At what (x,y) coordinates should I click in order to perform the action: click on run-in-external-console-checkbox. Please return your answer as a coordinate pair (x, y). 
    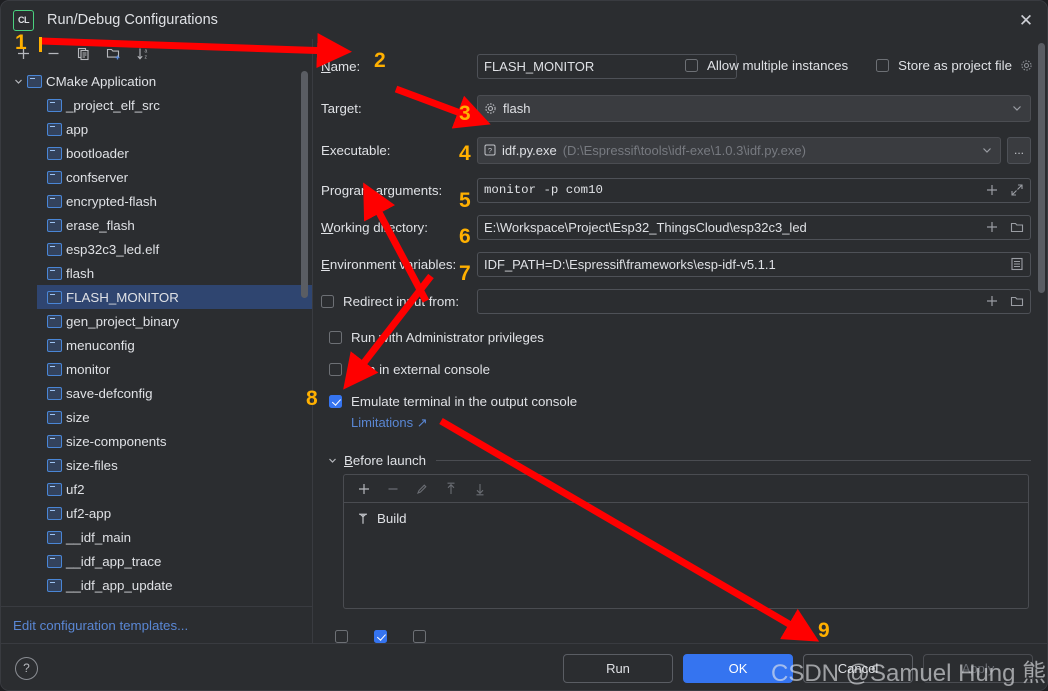
    Looking at the image, I should click on (335, 369).